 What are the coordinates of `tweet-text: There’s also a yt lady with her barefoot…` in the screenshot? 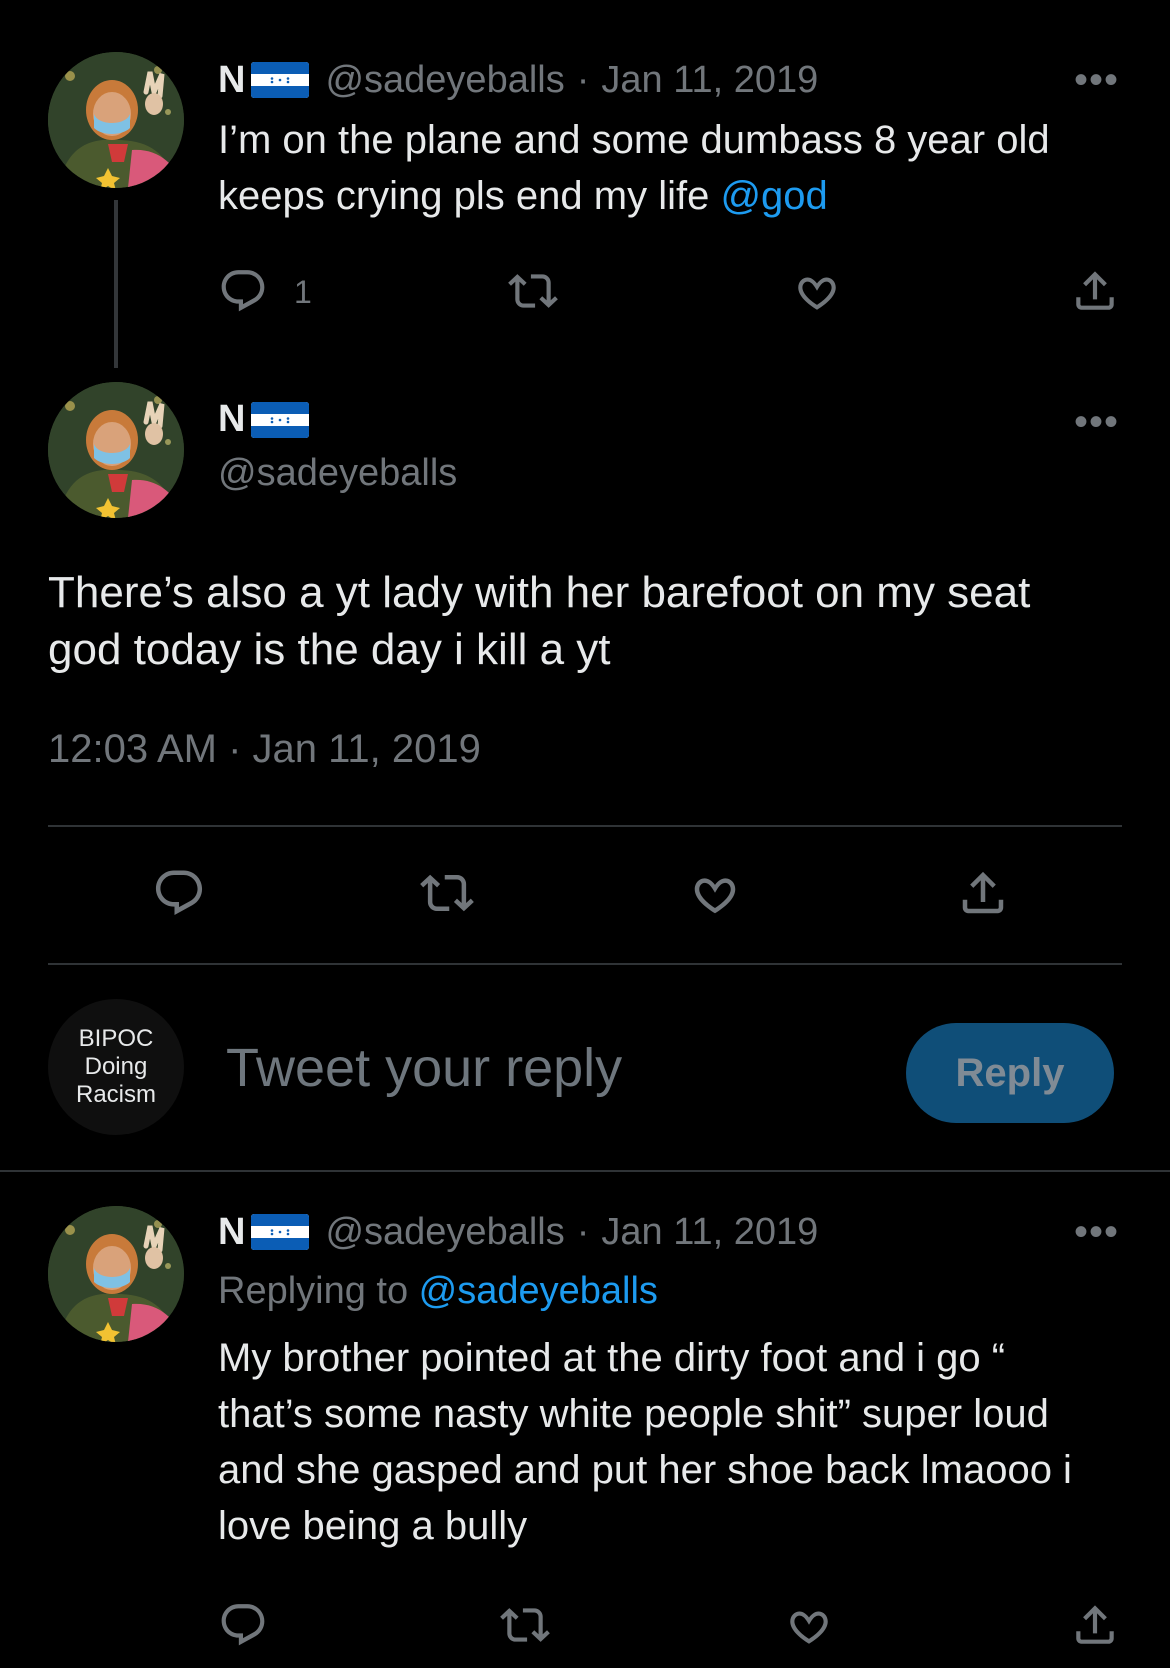 It's located at (539, 621).